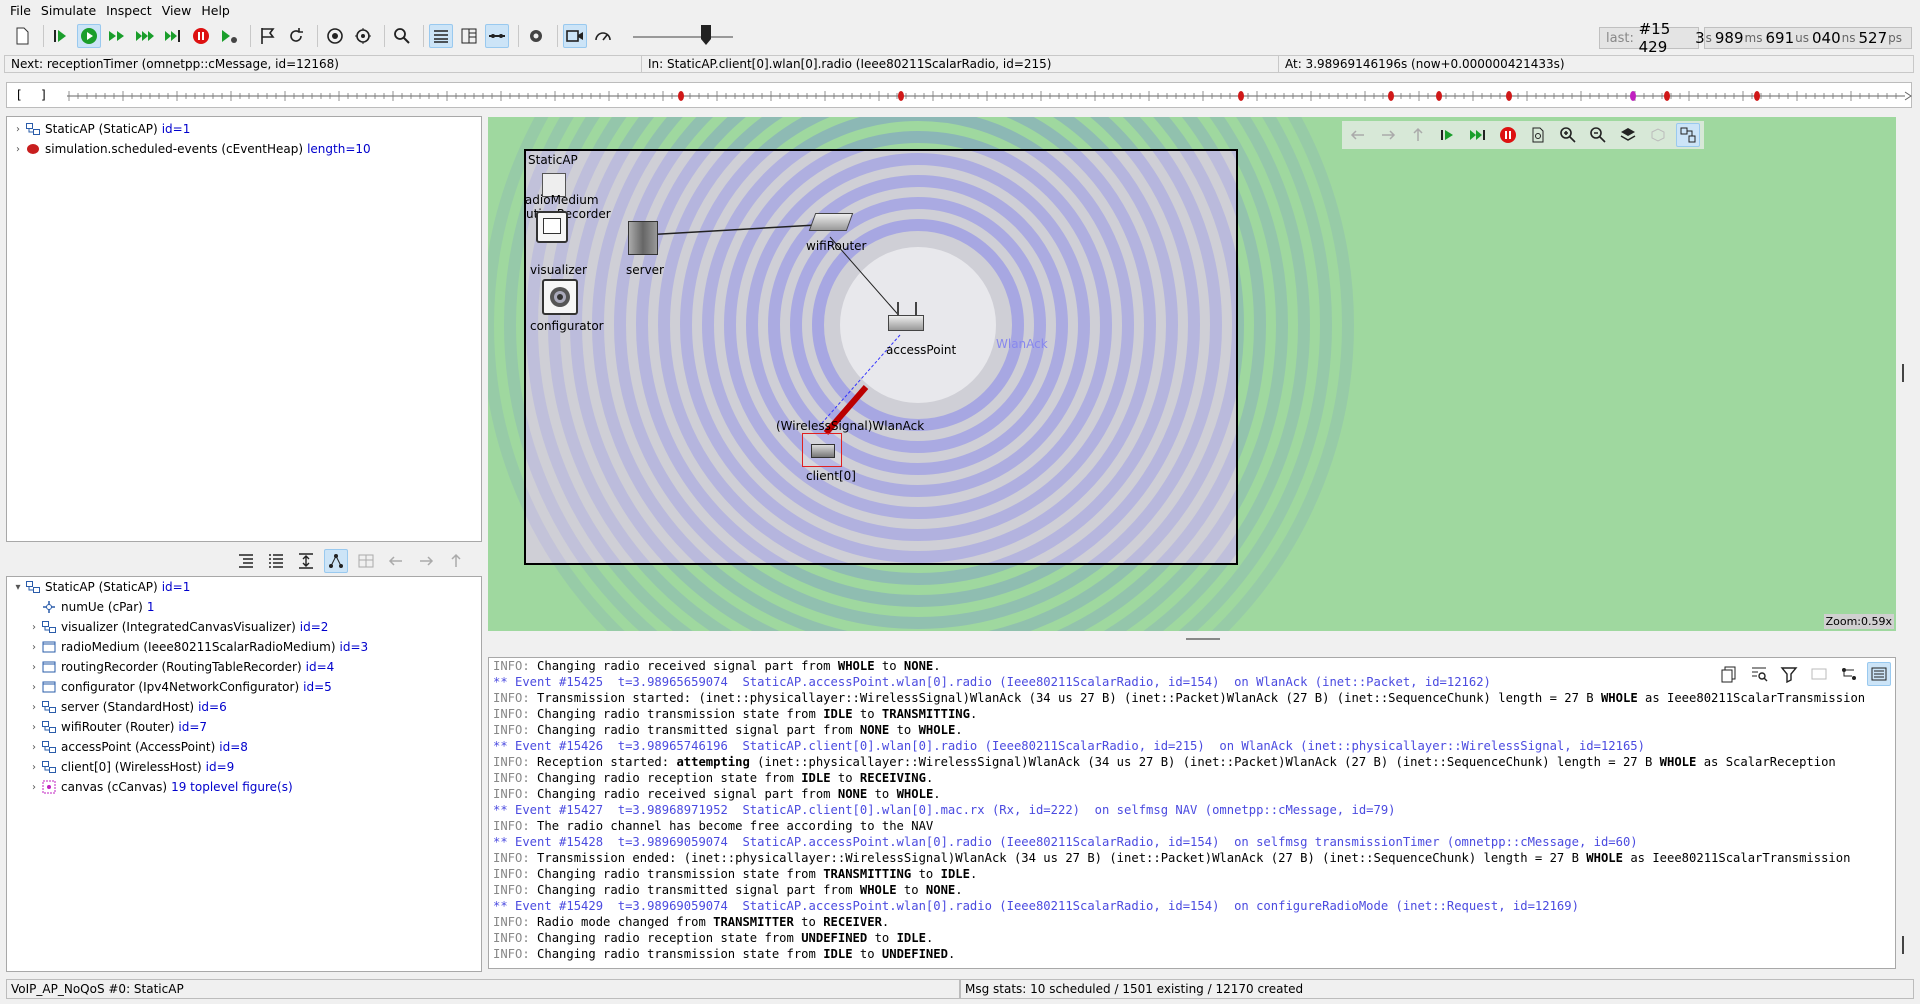  Describe the element at coordinates (906, 316) in the screenshot. I see `access-point-icon` at that location.